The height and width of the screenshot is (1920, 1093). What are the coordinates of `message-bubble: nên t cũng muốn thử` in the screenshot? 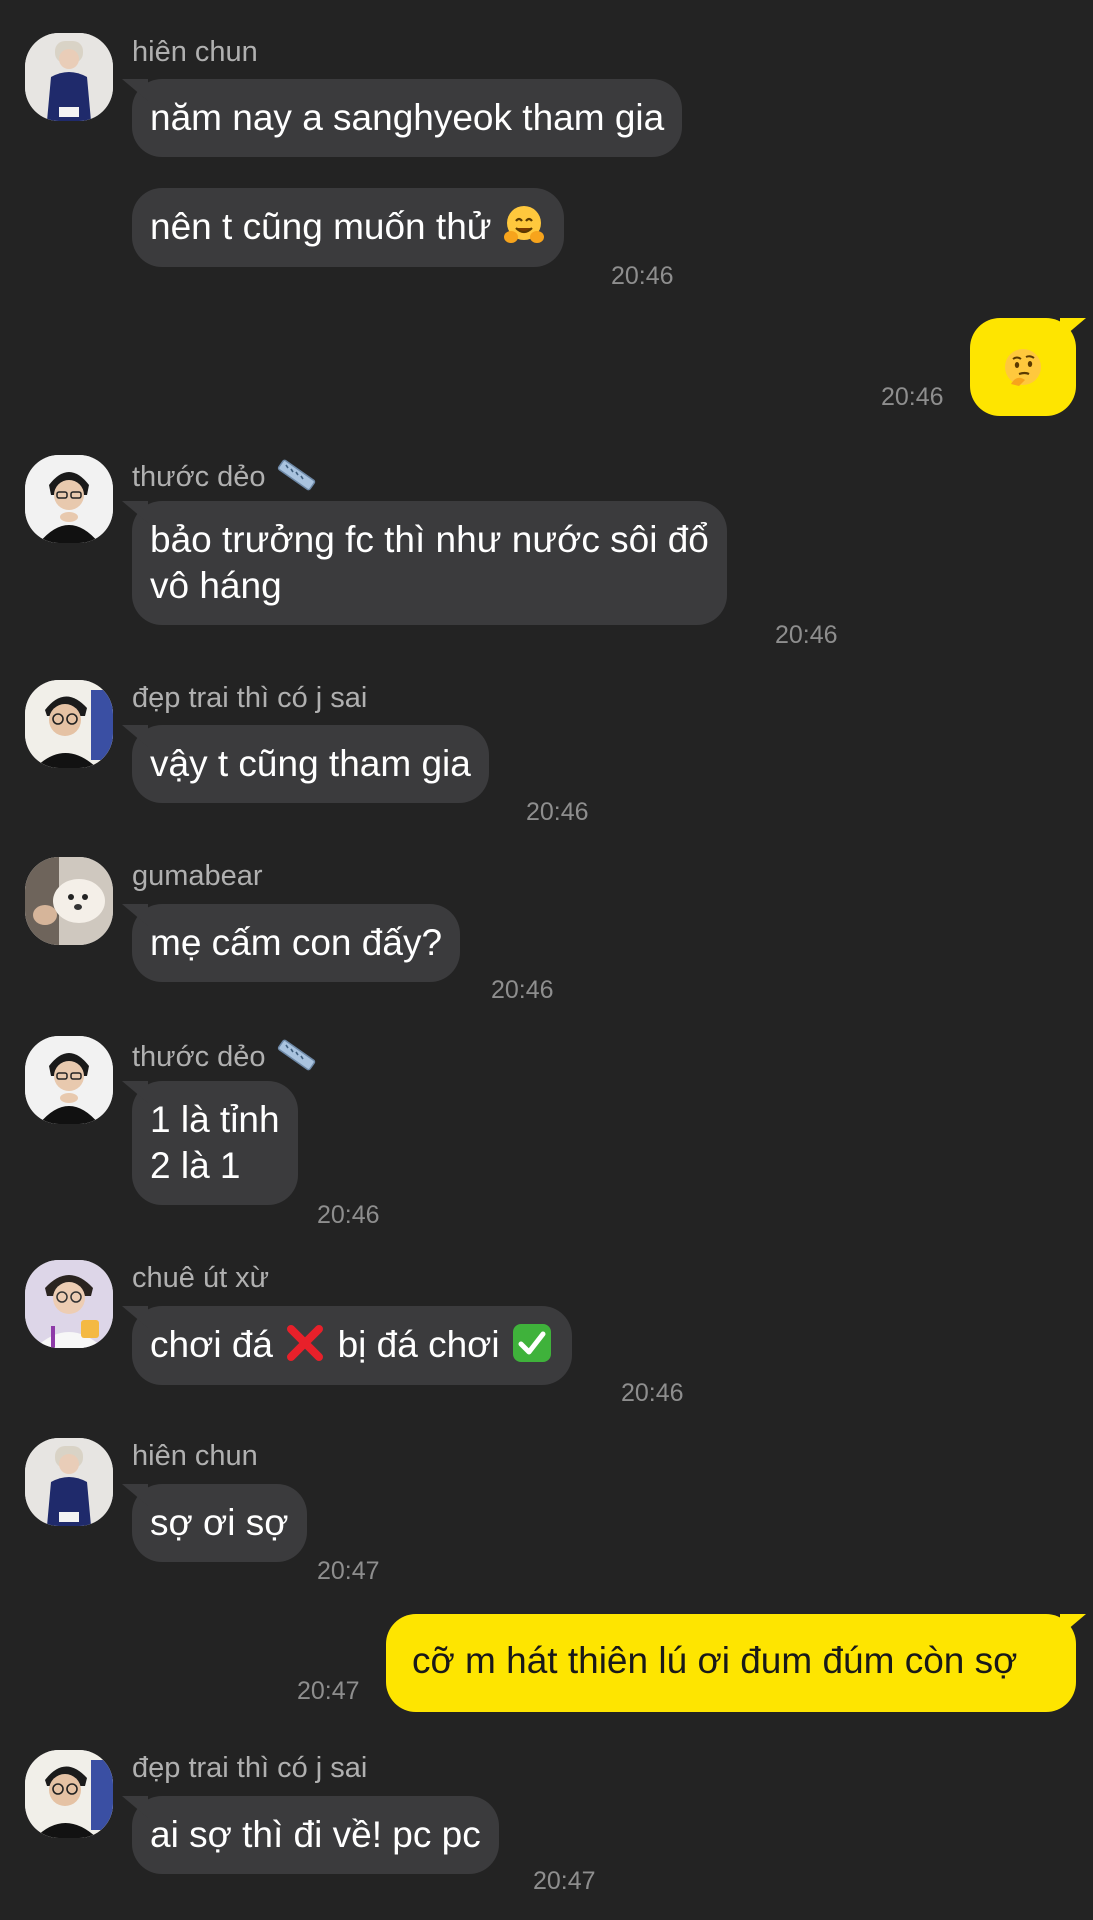 It's located at (348, 228).